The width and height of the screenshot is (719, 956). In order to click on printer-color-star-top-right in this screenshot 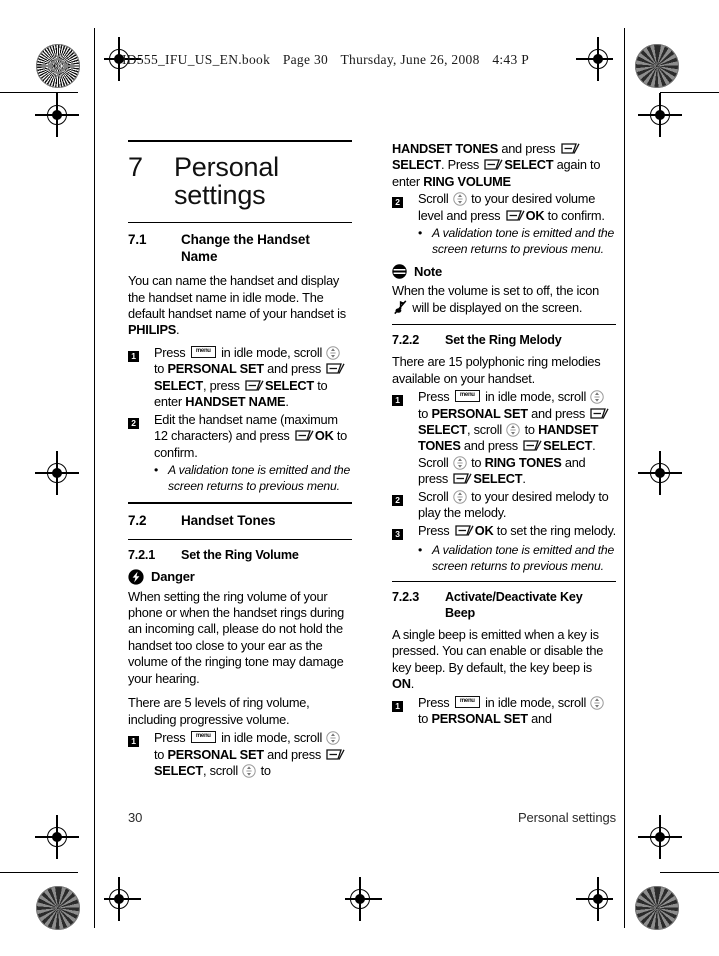, I will do `click(657, 66)`.